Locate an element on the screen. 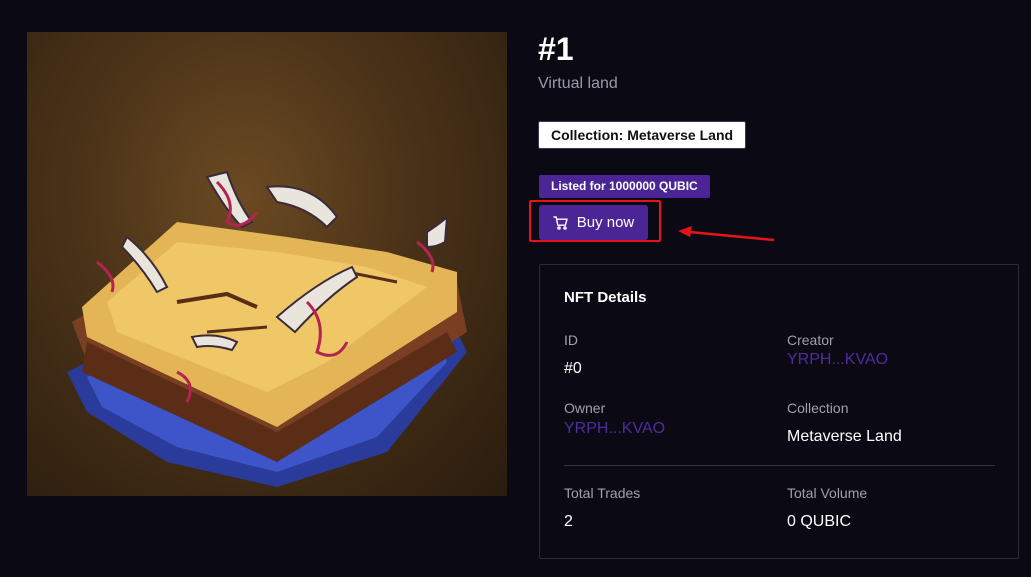  owner-link: YRPH...KVAO is located at coordinates (614, 429).